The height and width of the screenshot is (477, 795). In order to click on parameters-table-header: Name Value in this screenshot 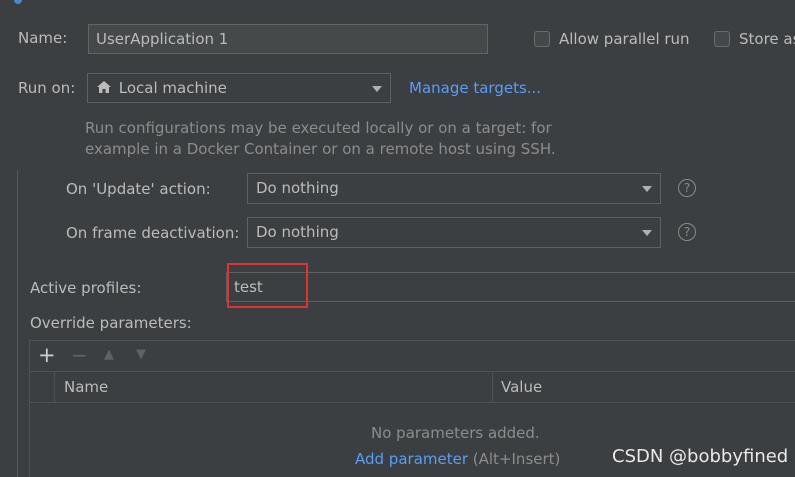, I will do `click(412, 387)`.